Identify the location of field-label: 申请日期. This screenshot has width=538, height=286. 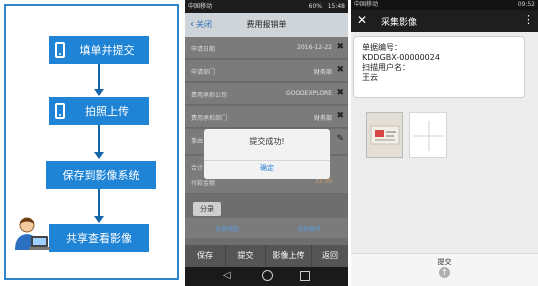
(203, 49).